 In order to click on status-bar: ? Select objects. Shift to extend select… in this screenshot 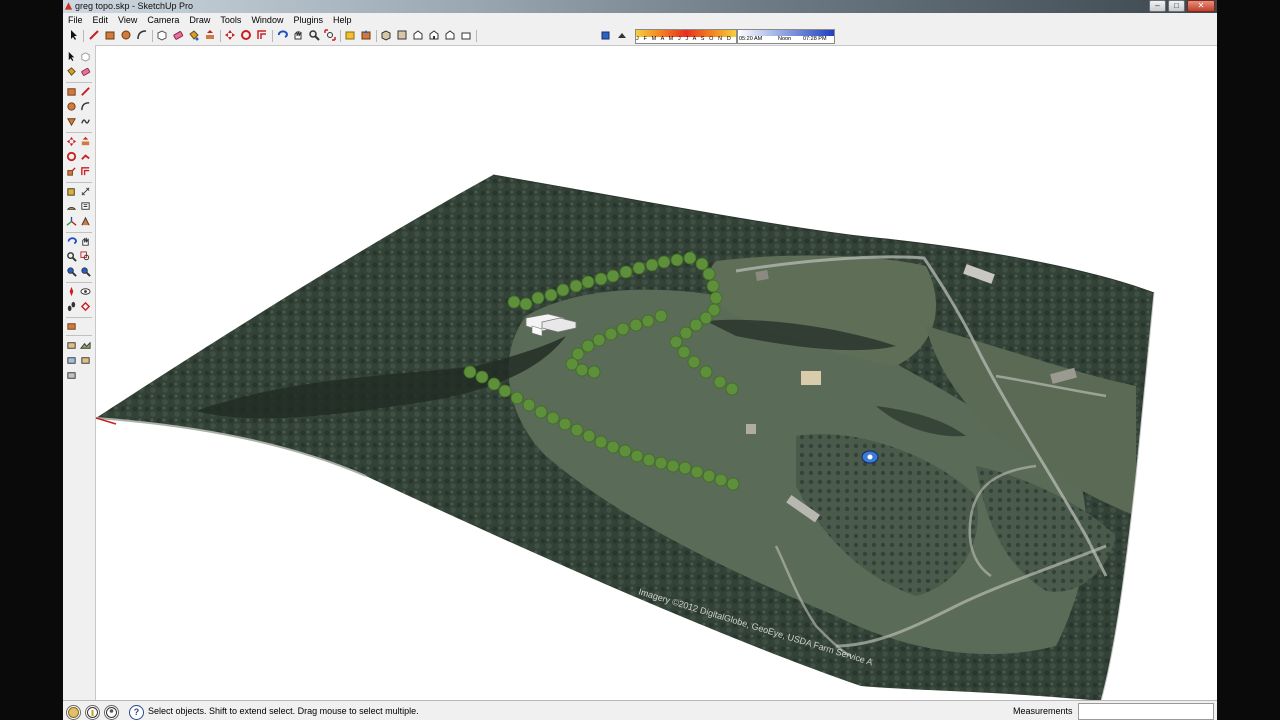, I will do `click(640, 710)`.